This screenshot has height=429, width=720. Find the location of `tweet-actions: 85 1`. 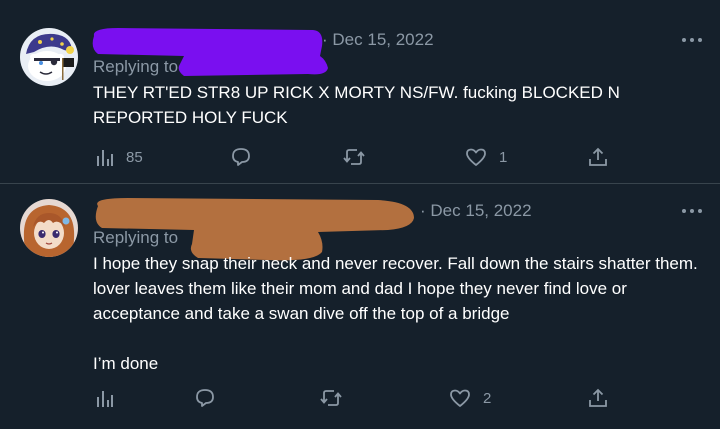

tweet-actions: 85 1 is located at coordinates (360, 157).